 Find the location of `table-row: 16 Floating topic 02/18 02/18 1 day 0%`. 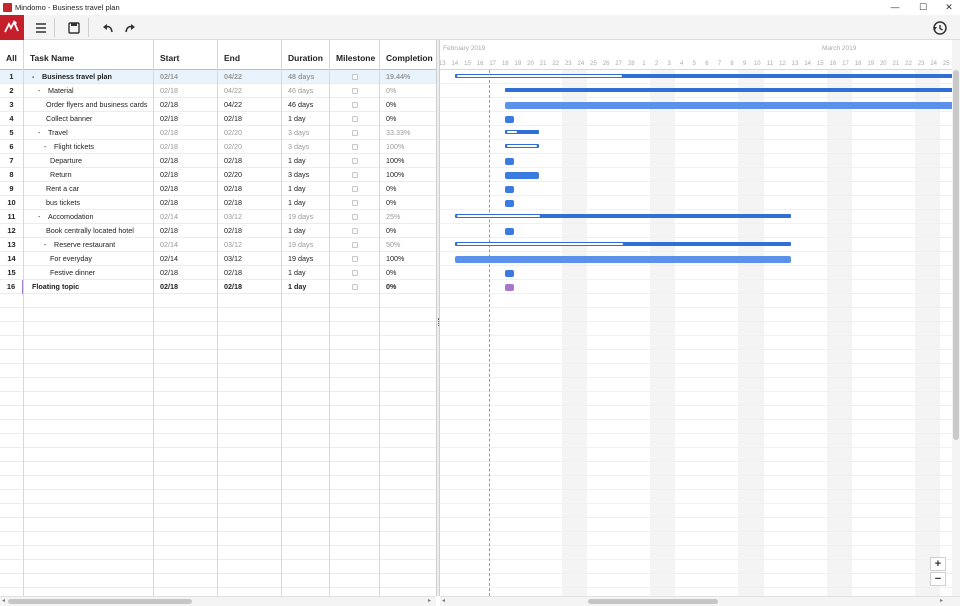

table-row: 16 Floating topic 02/18 02/18 1 day 0% is located at coordinates (218, 287).